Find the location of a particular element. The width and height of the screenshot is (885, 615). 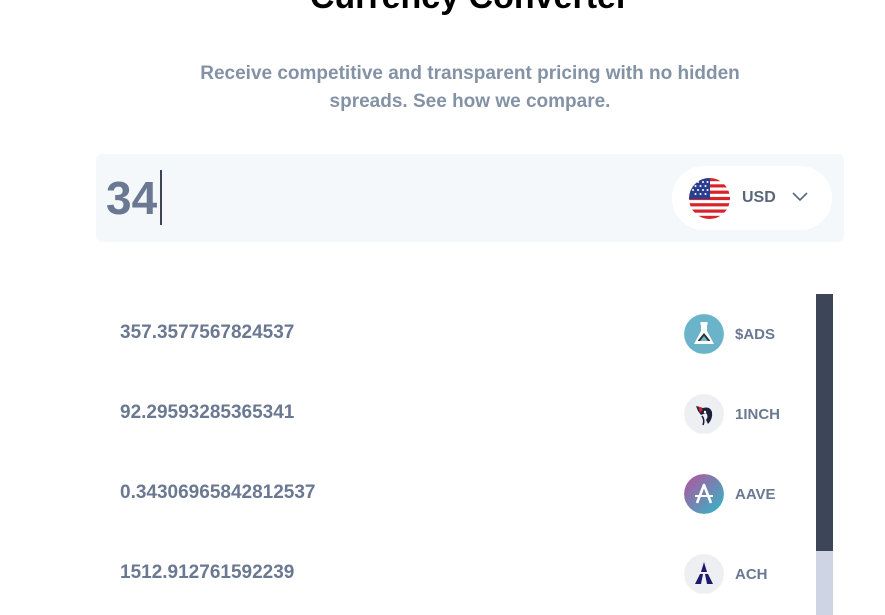

token-symbol: ACH is located at coordinates (751, 574).